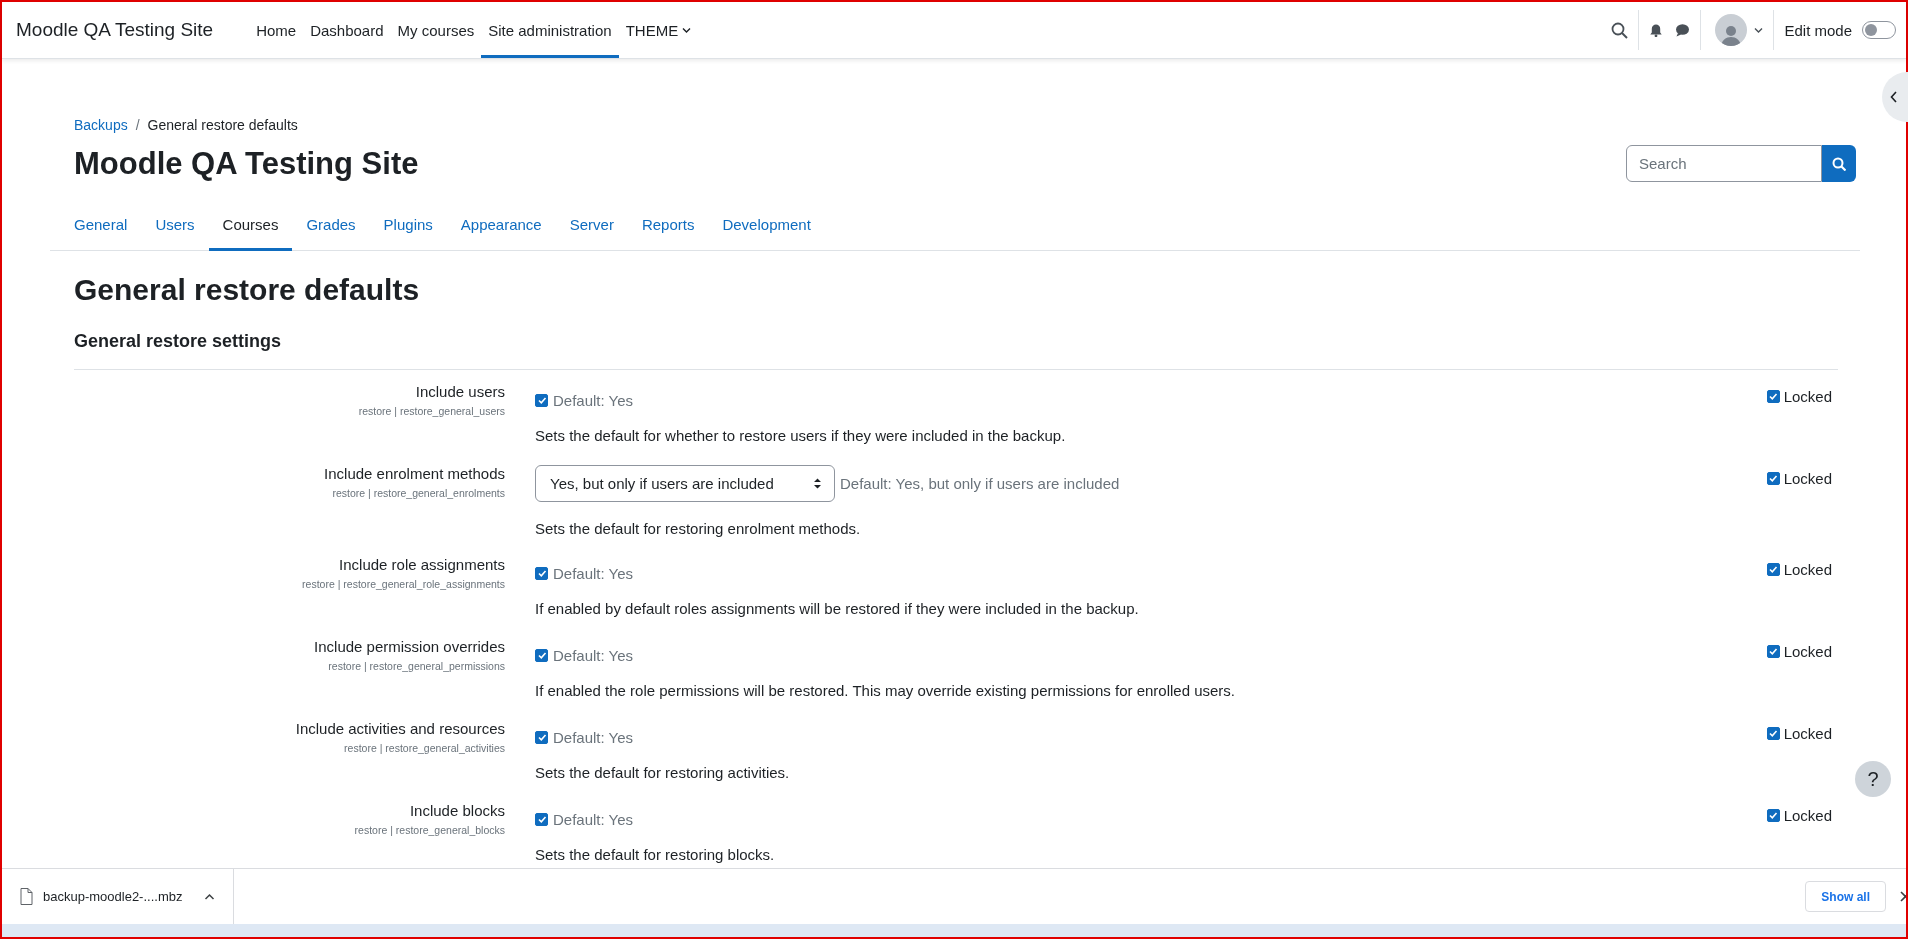  Describe the element at coordinates (801, 435) in the screenshot. I see `setting-description: Sets the default for whether to restore users if they were included in the backup.` at that location.